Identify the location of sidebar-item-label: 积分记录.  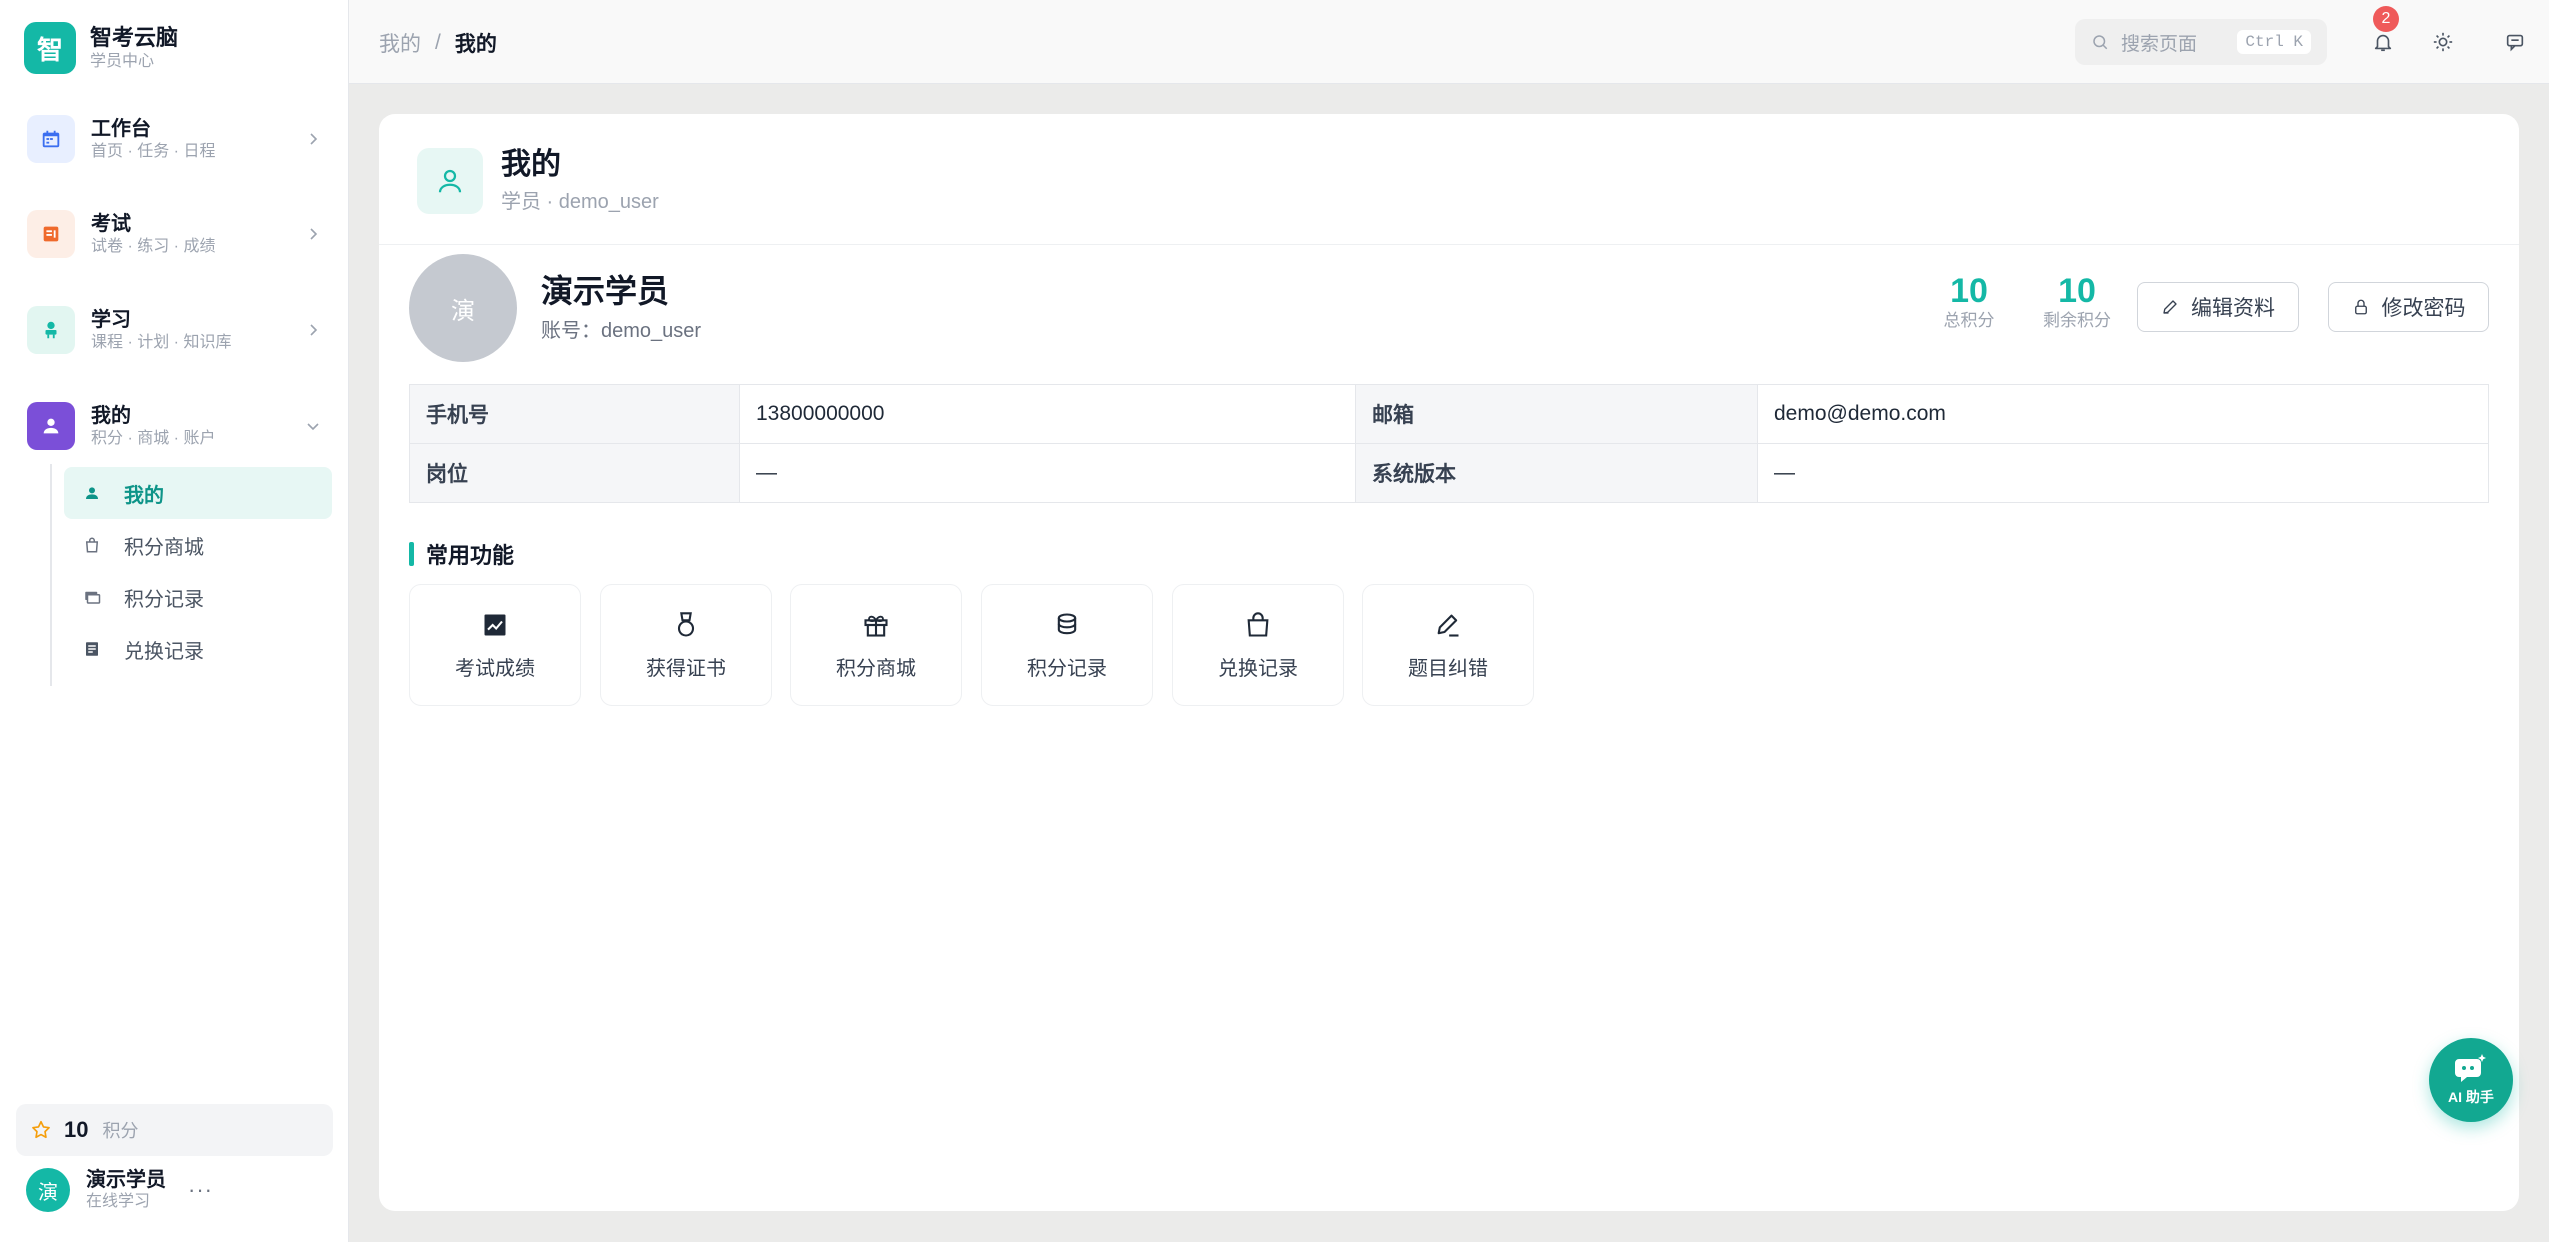
(164, 599).